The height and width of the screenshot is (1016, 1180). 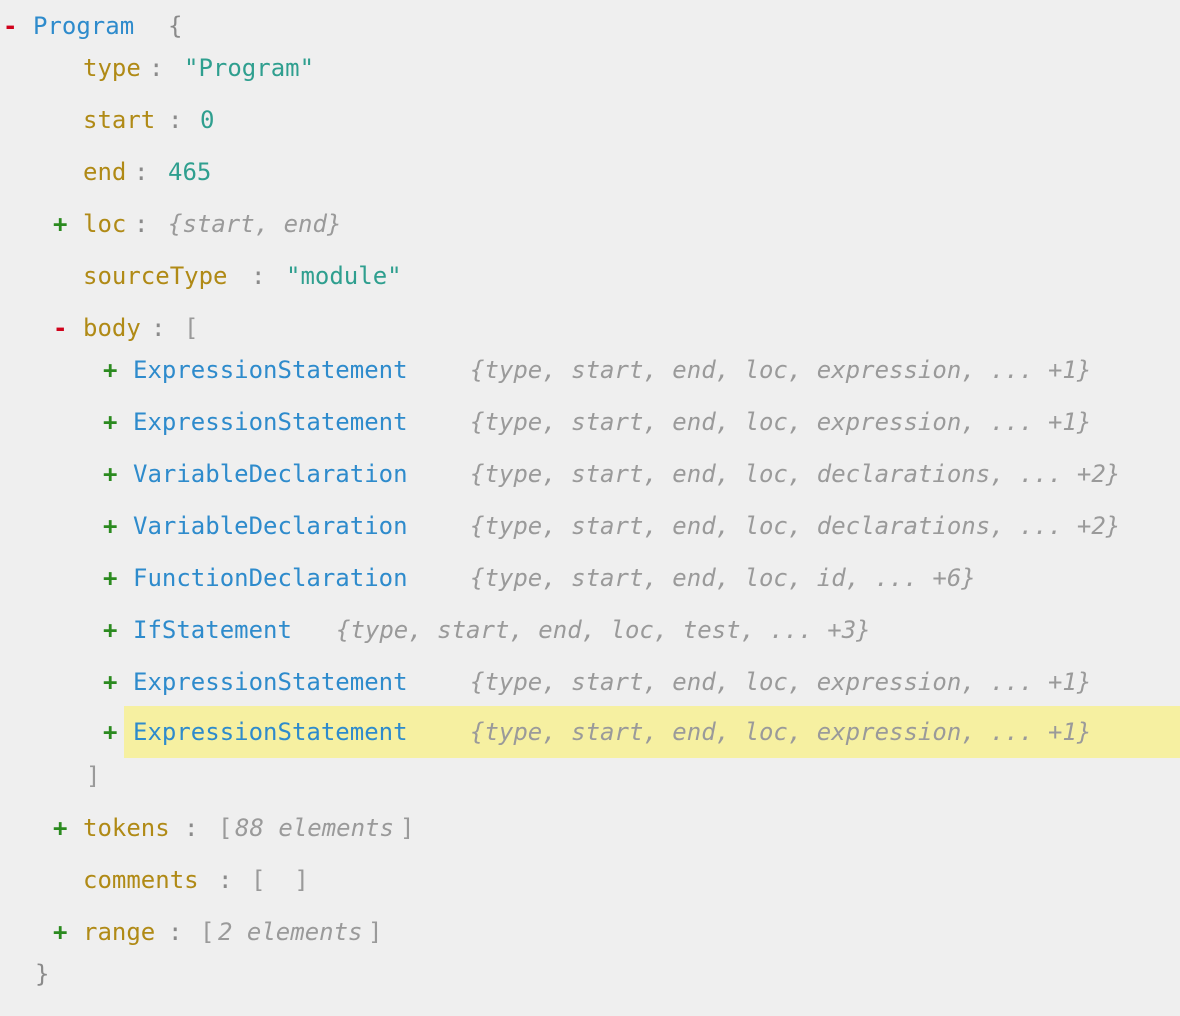 I want to click on prop-key-loc: loc, so click(x=104, y=224).